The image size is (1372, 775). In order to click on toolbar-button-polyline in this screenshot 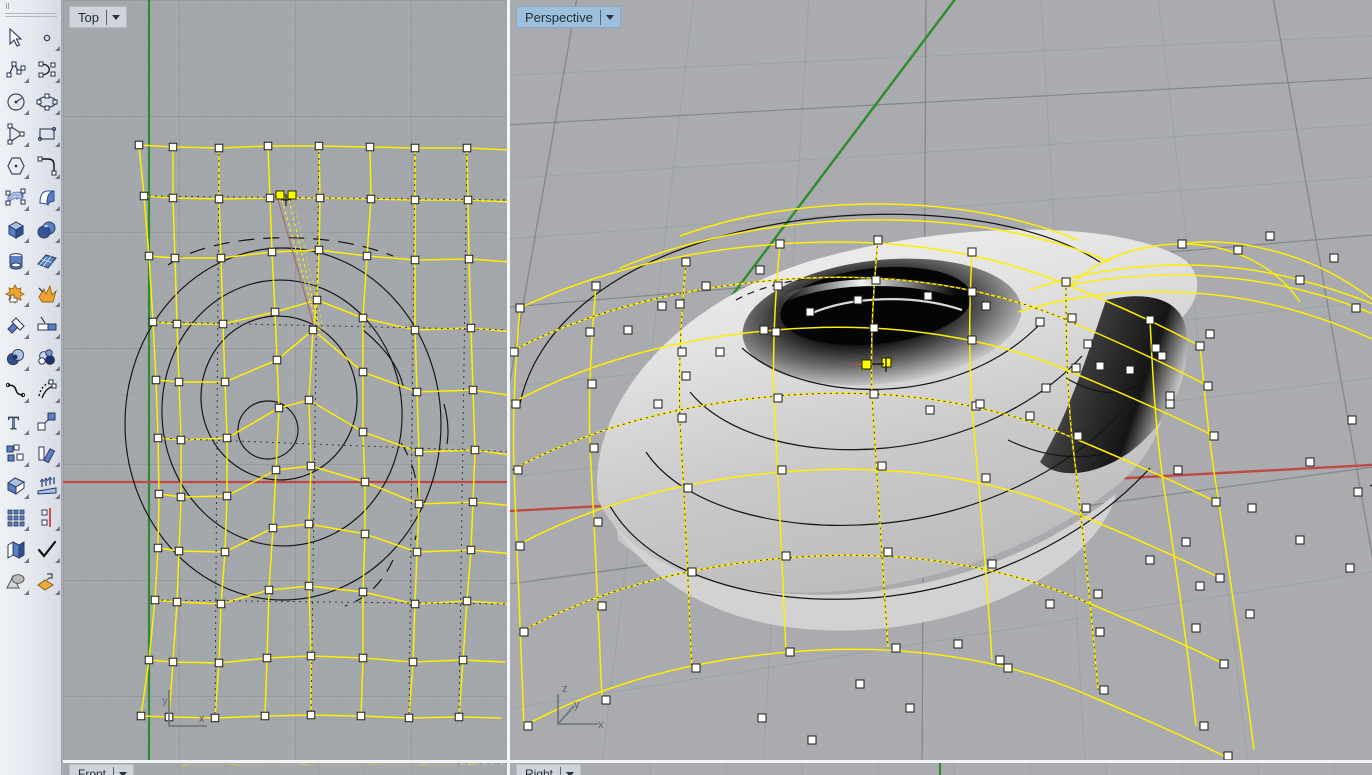, I will do `click(15, 70)`.